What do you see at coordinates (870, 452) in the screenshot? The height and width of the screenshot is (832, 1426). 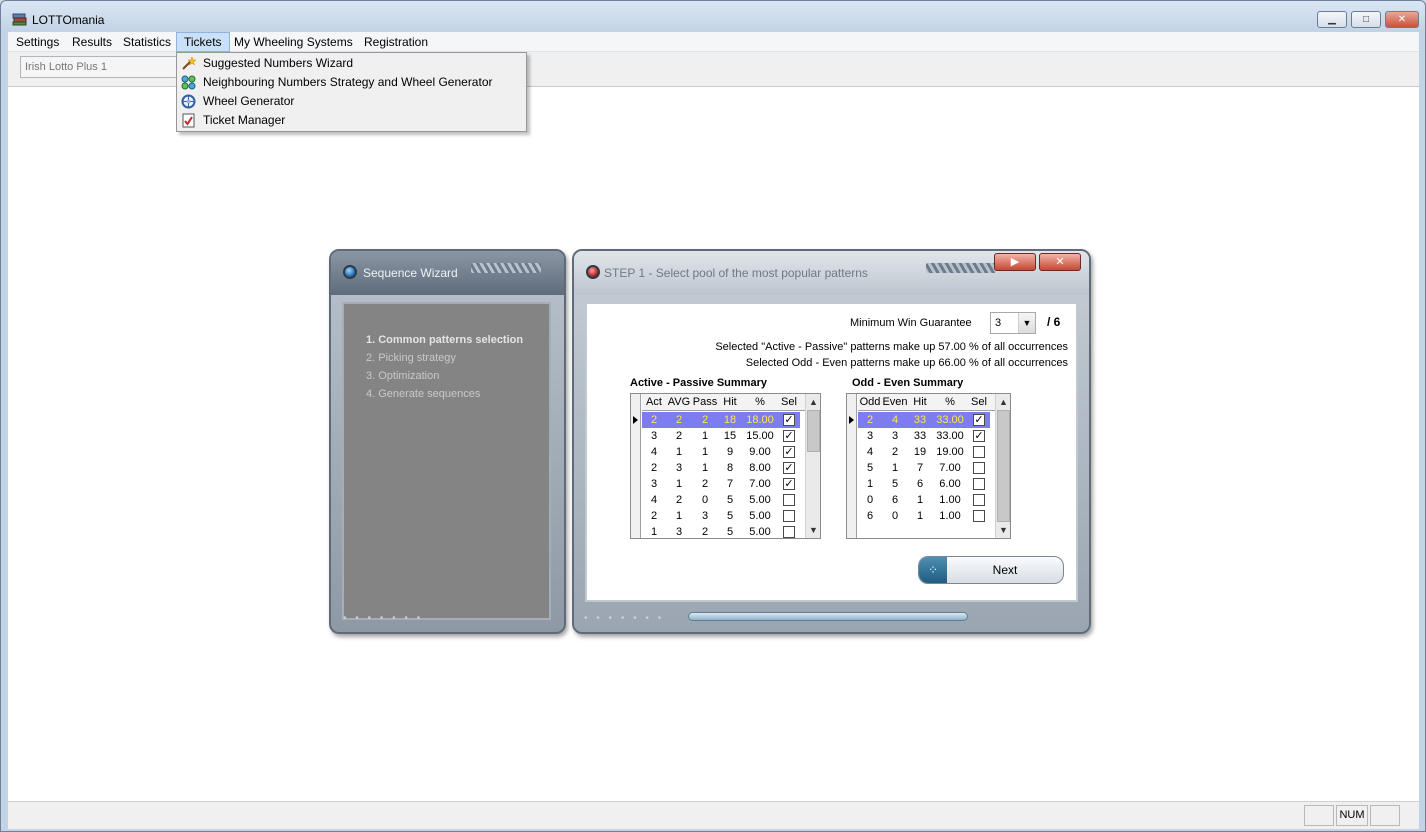 I see `cell-odd: 4` at bounding box center [870, 452].